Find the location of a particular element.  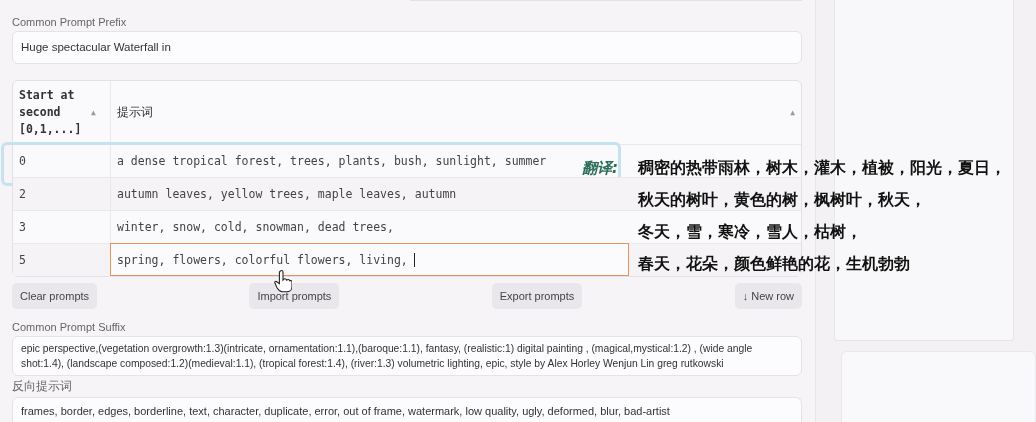

table-cell: 3 is located at coordinates (22, 227).